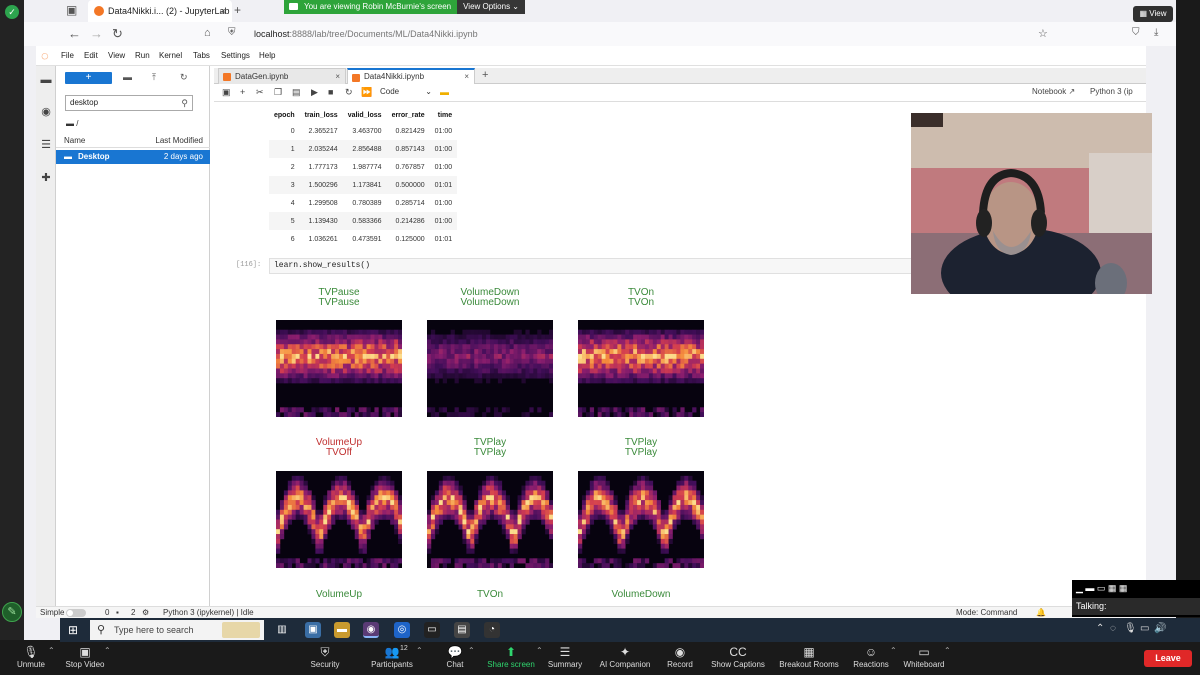  Describe the element at coordinates (207, 33) in the screenshot. I see `home-icon: ⌂` at that location.